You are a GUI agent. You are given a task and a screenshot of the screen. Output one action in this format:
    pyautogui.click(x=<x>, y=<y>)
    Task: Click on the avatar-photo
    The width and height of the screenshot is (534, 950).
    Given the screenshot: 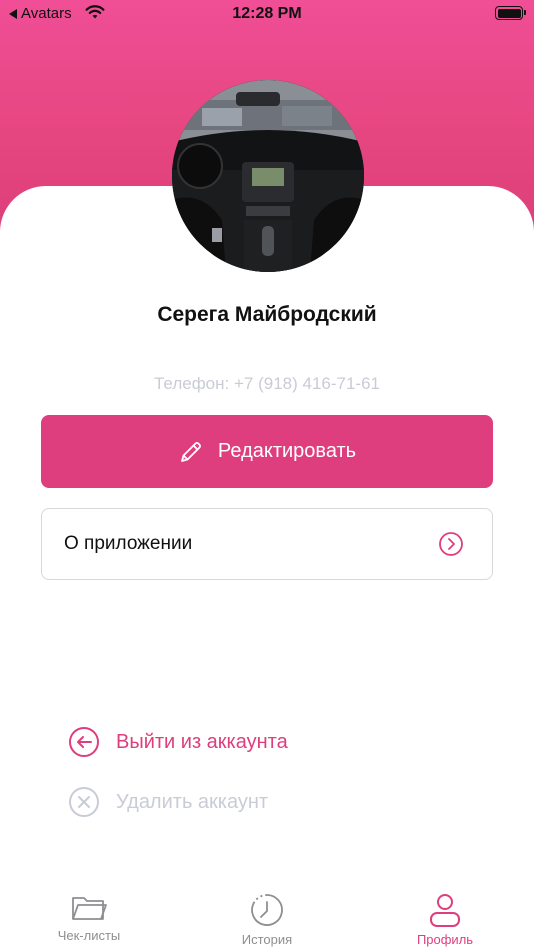 What is the action you would take?
    pyautogui.click(x=268, y=176)
    